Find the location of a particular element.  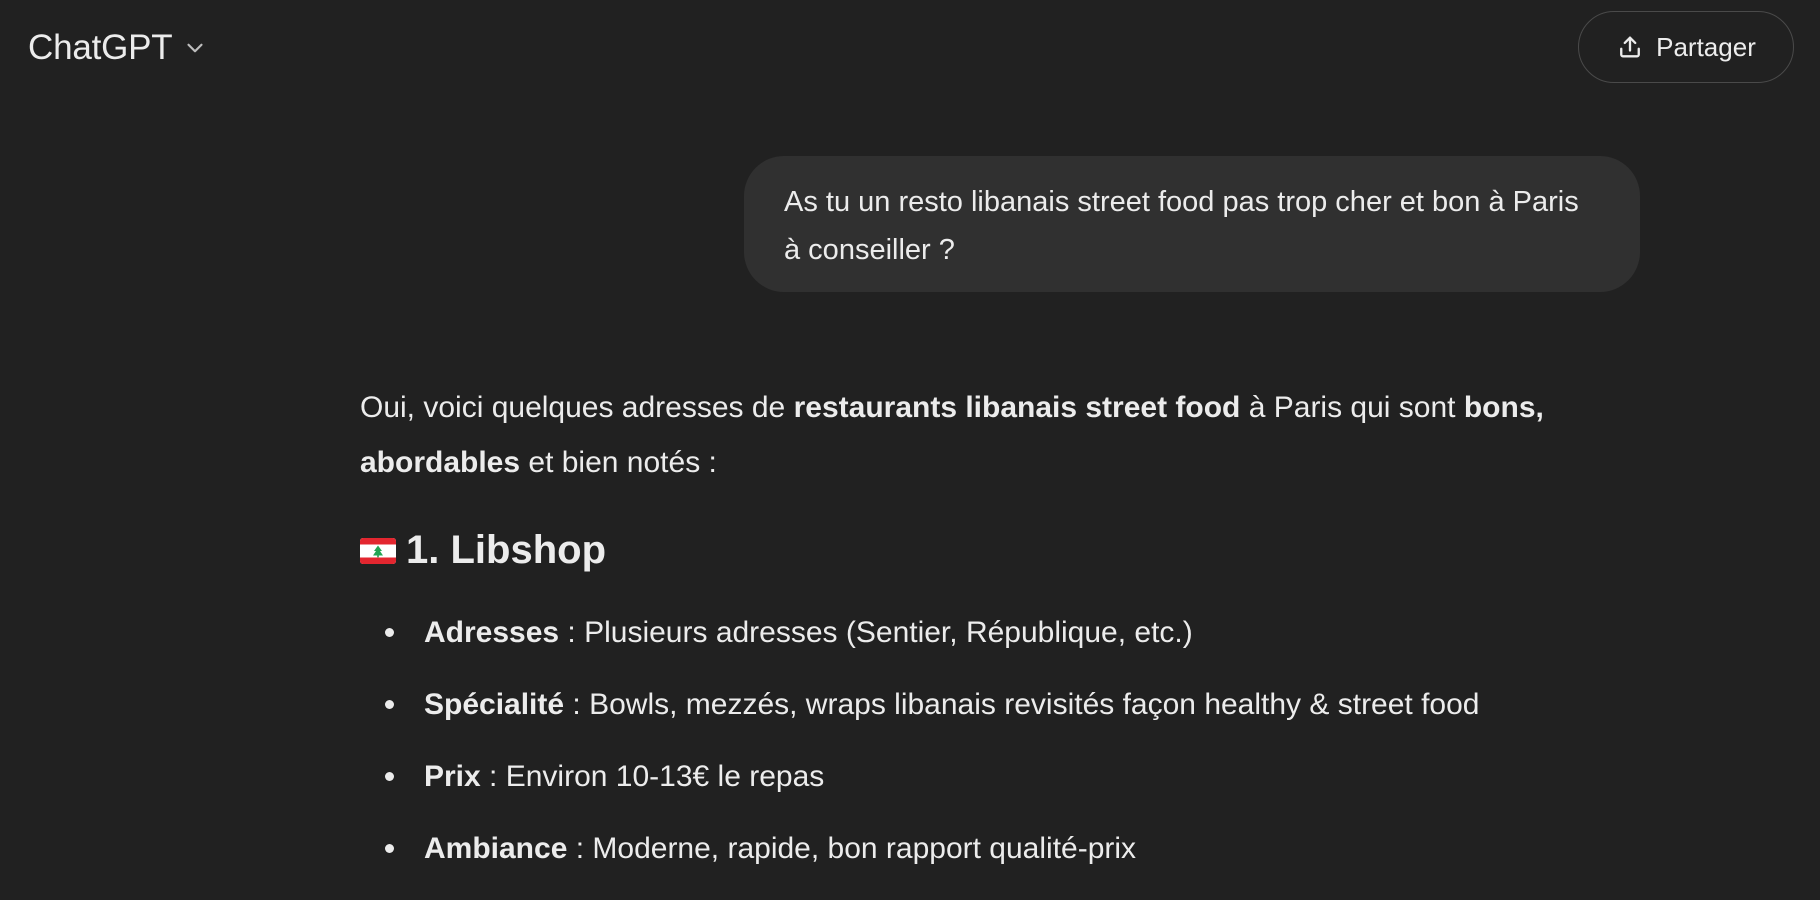

item-key: Ambiance is located at coordinates (496, 848).